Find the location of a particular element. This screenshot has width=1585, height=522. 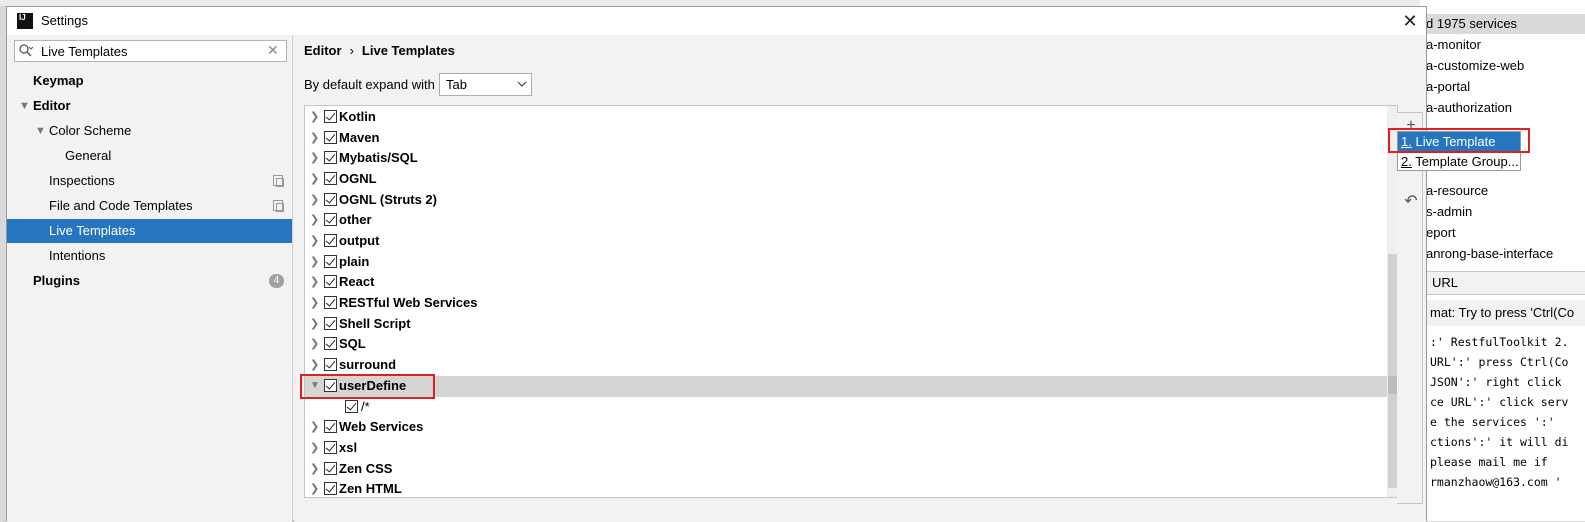

template-group-row: ❯ RESTful Web Services is located at coordinates (846, 303).